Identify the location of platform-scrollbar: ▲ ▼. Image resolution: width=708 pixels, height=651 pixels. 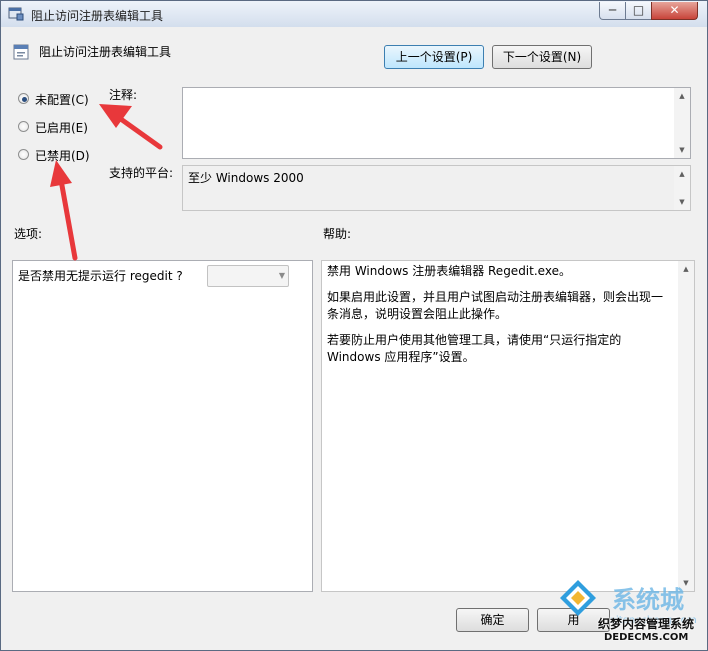
(682, 188).